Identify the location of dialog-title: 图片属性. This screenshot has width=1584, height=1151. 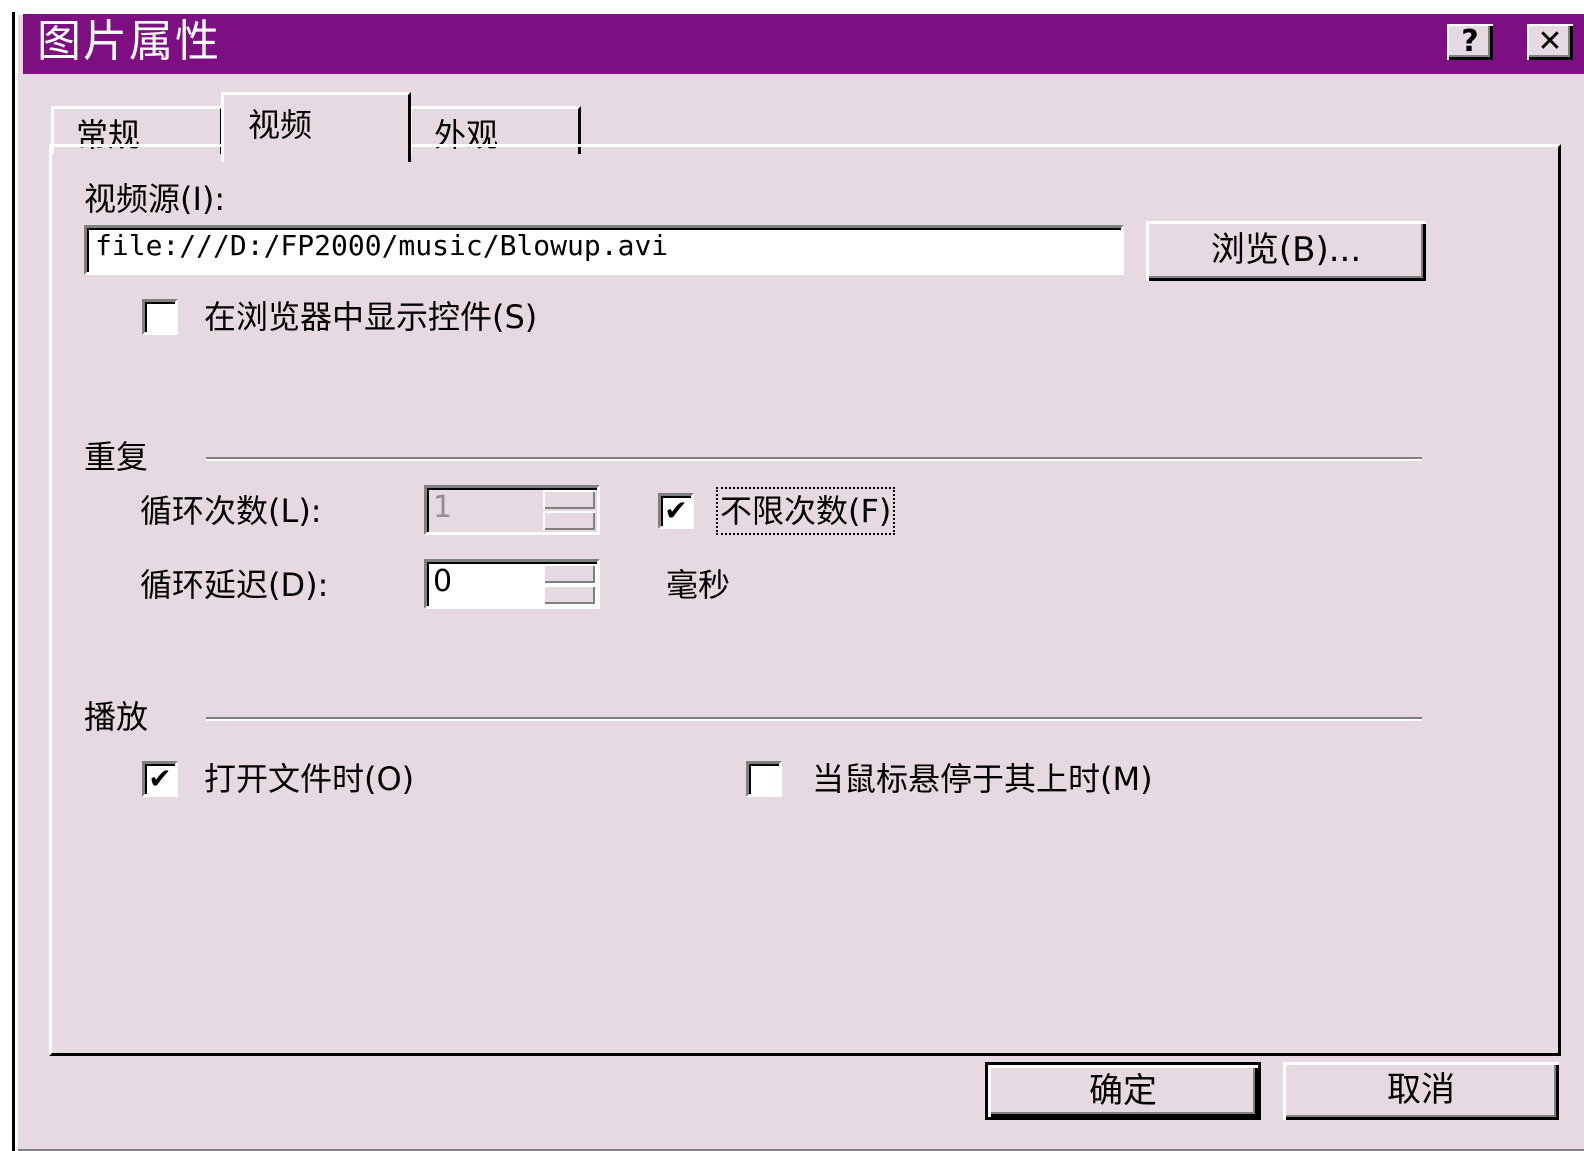
(129, 41).